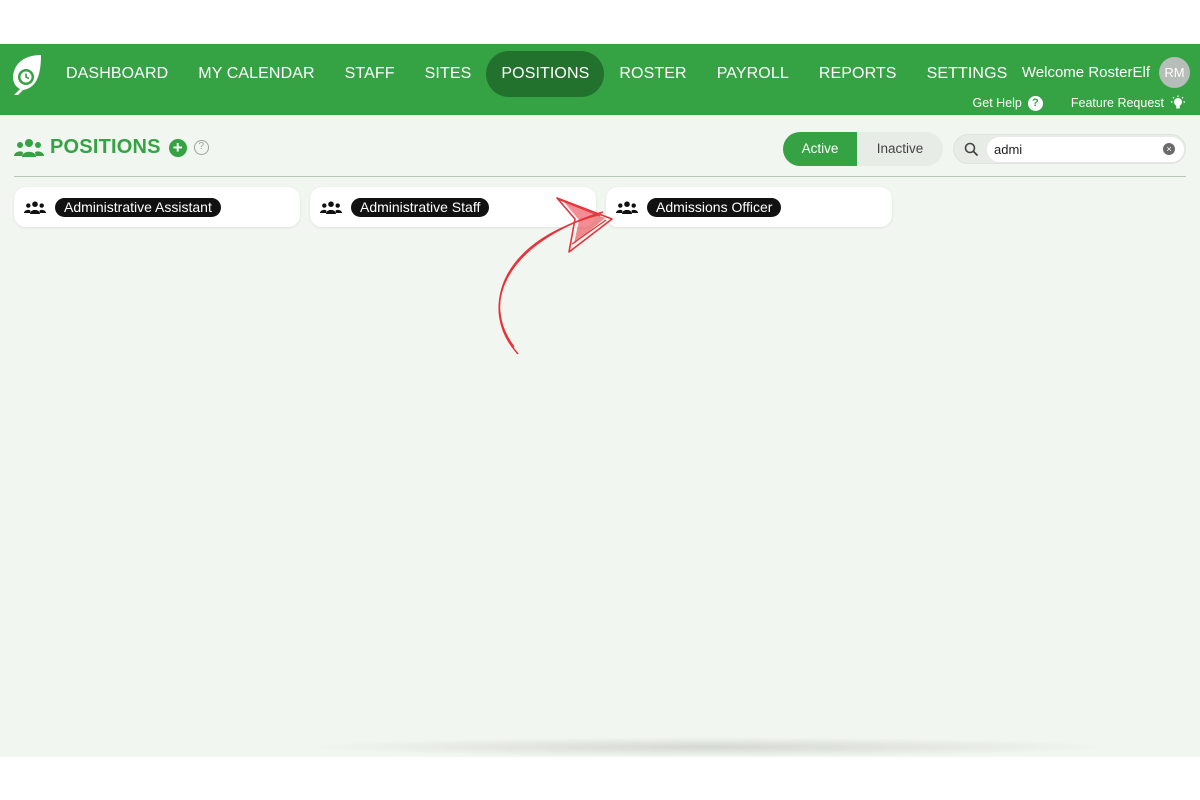 The image size is (1200, 800). I want to click on info-icon: ?, so click(201, 147).